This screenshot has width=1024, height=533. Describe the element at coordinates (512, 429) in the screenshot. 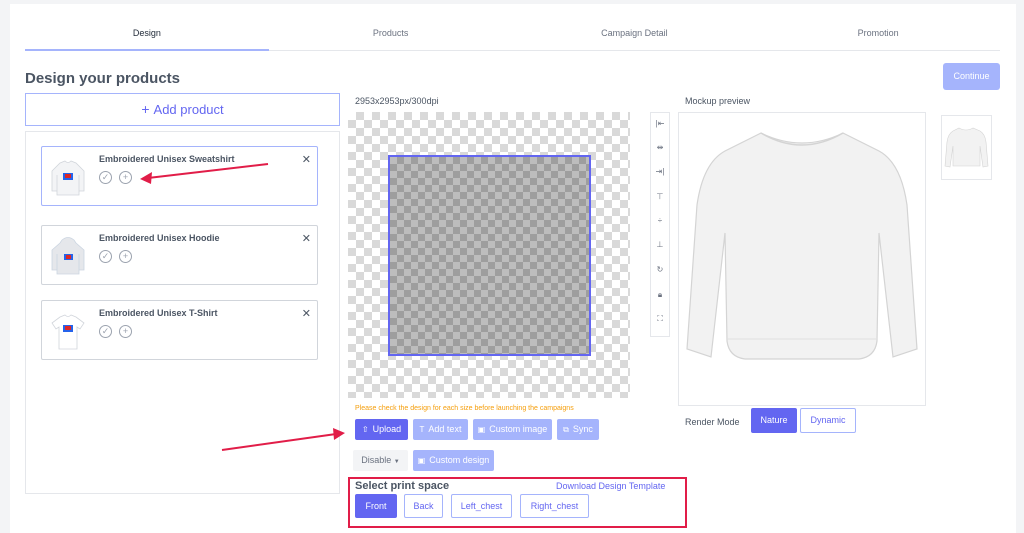

I see `custom-image-button: ▣ Custom image` at that location.